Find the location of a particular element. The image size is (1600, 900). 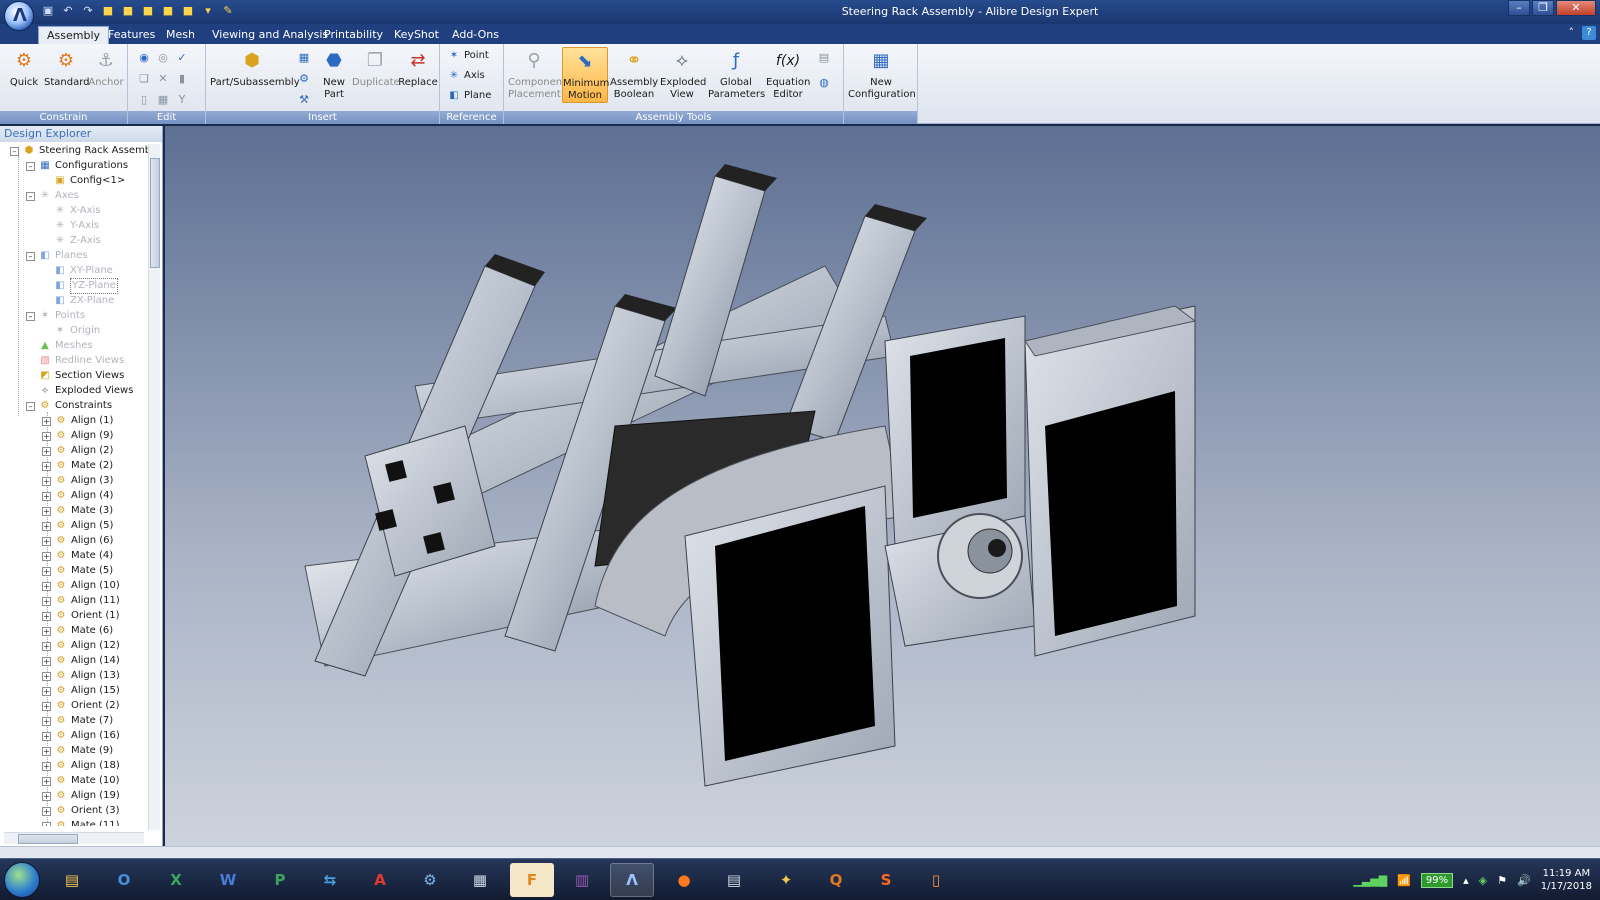

help-icon: ? is located at coordinates (1589, 33).